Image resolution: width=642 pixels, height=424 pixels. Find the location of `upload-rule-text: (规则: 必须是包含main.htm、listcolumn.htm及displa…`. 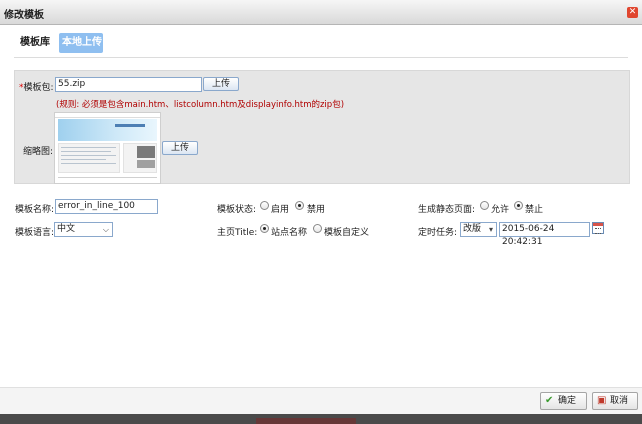

upload-rule-text: (规则: 必须是包含main.htm、listcolumn.htm及displa… is located at coordinates (200, 105).